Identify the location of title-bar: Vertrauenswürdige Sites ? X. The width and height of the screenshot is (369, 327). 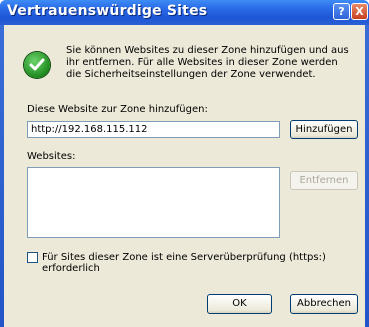
(184, 12).